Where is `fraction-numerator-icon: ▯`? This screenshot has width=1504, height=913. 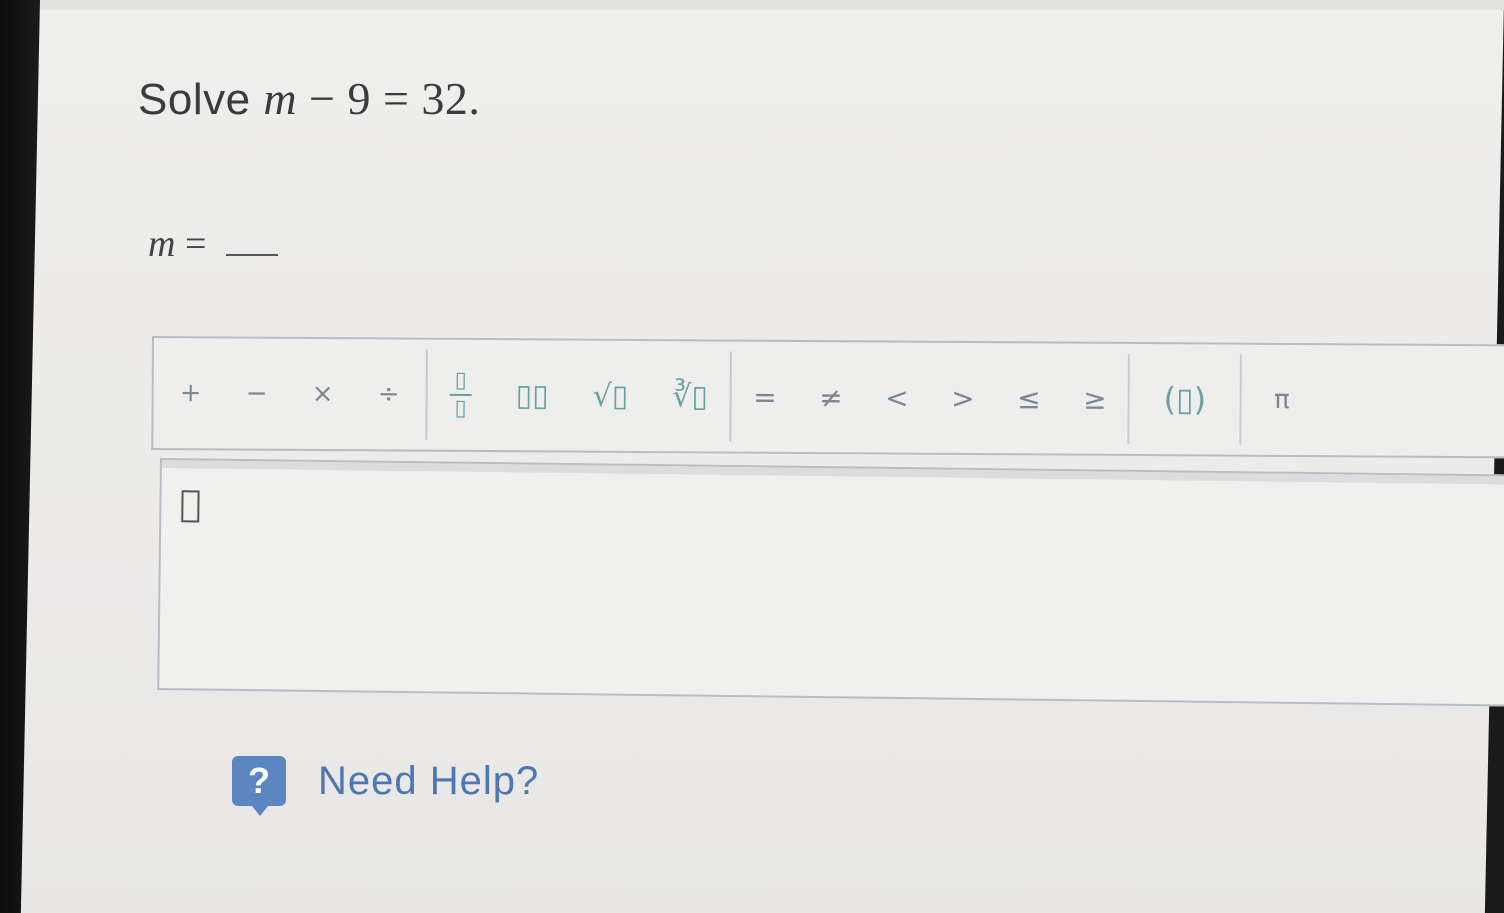 fraction-numerator-icon: ▯ is located at coordinates (460, 380).